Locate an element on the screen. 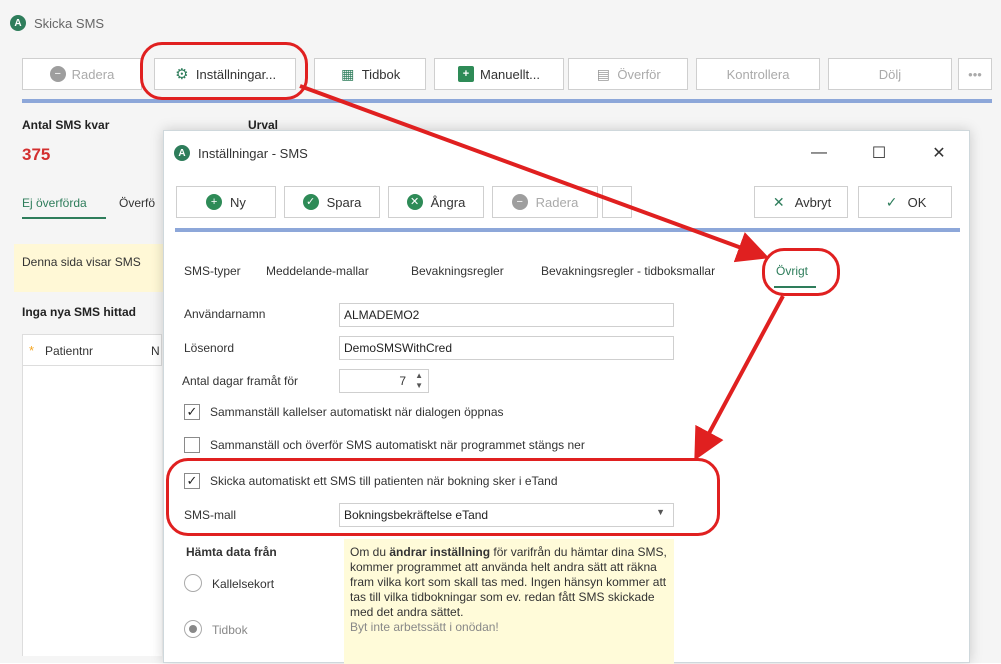  angra-button: ✕ Ångra is located at coordinates (436, 202).